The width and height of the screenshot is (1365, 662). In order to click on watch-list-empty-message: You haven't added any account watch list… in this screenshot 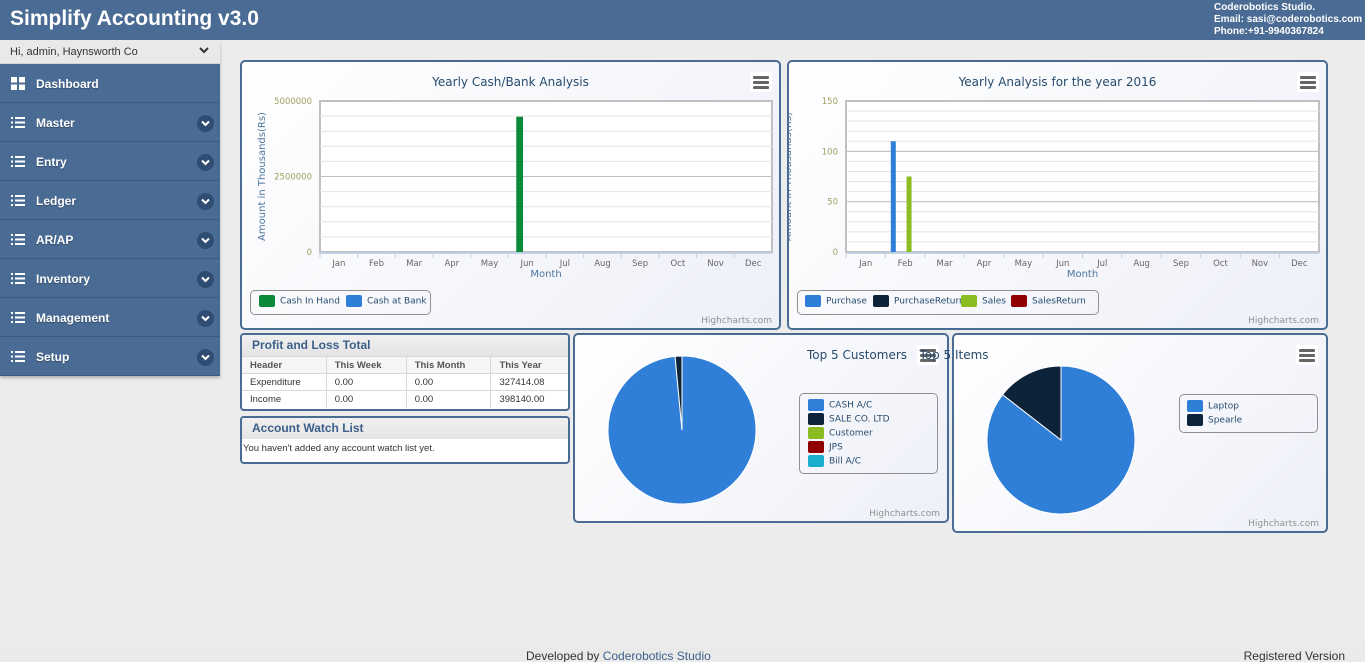, I will do `click(339, 448)`.